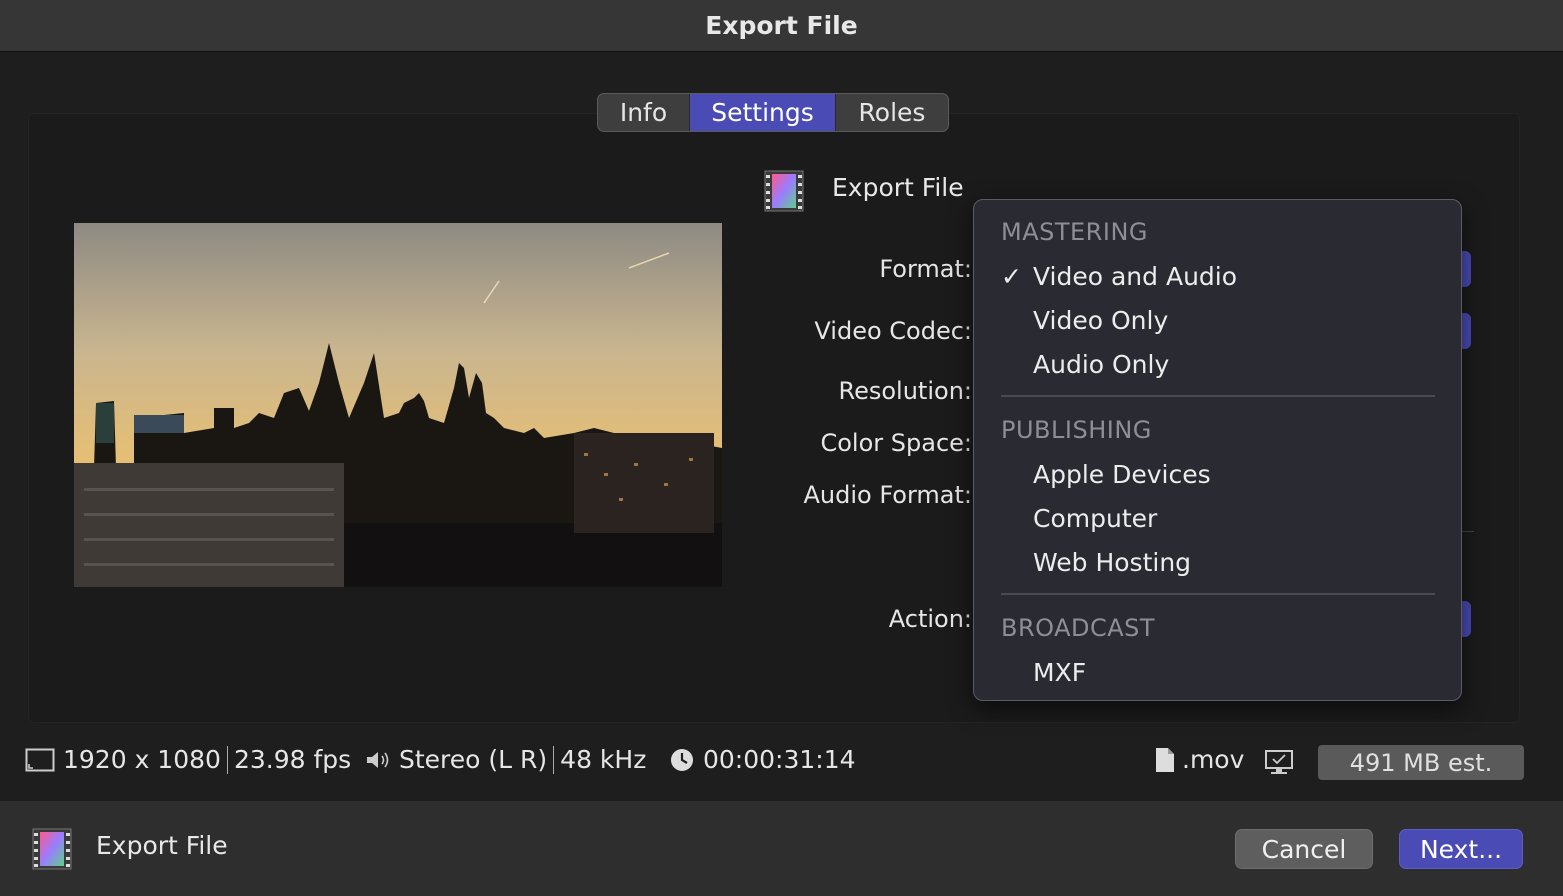 The width and height of the screenshot is (1563, 896). Describe the element at coordinates (1095, 518) in the screenshot. I see `menu-item-computer: Computer` at that location.